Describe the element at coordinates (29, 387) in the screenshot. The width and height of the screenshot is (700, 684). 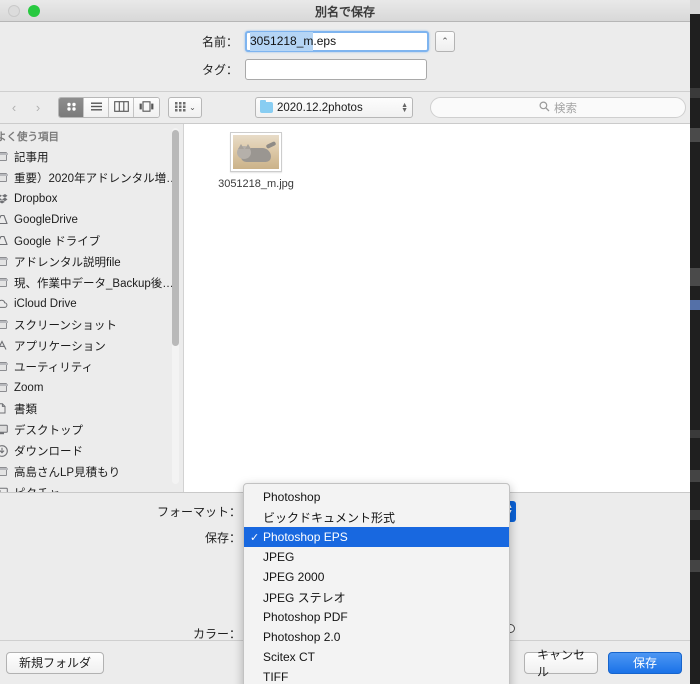
I see `sidebar-item-label: Zoom` at that location.